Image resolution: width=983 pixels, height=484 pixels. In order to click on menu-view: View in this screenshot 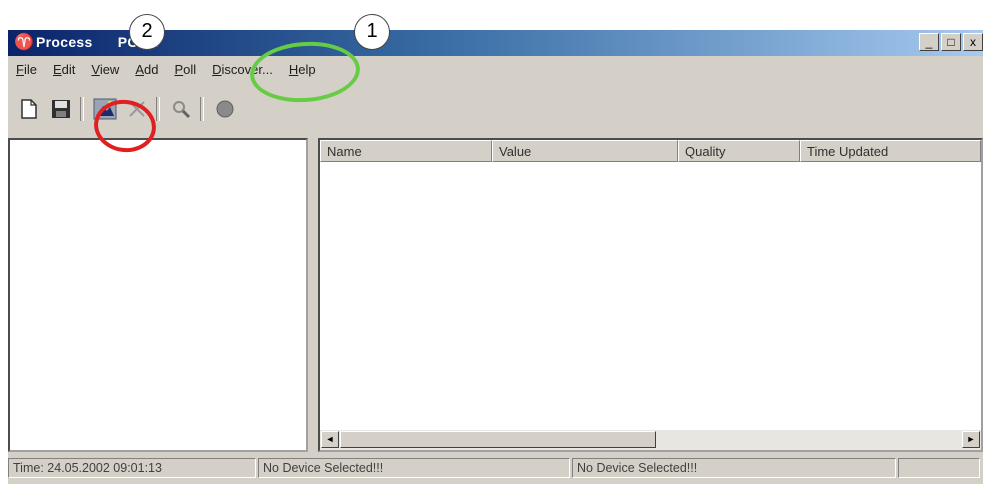, I will do `click(105, 69)`.